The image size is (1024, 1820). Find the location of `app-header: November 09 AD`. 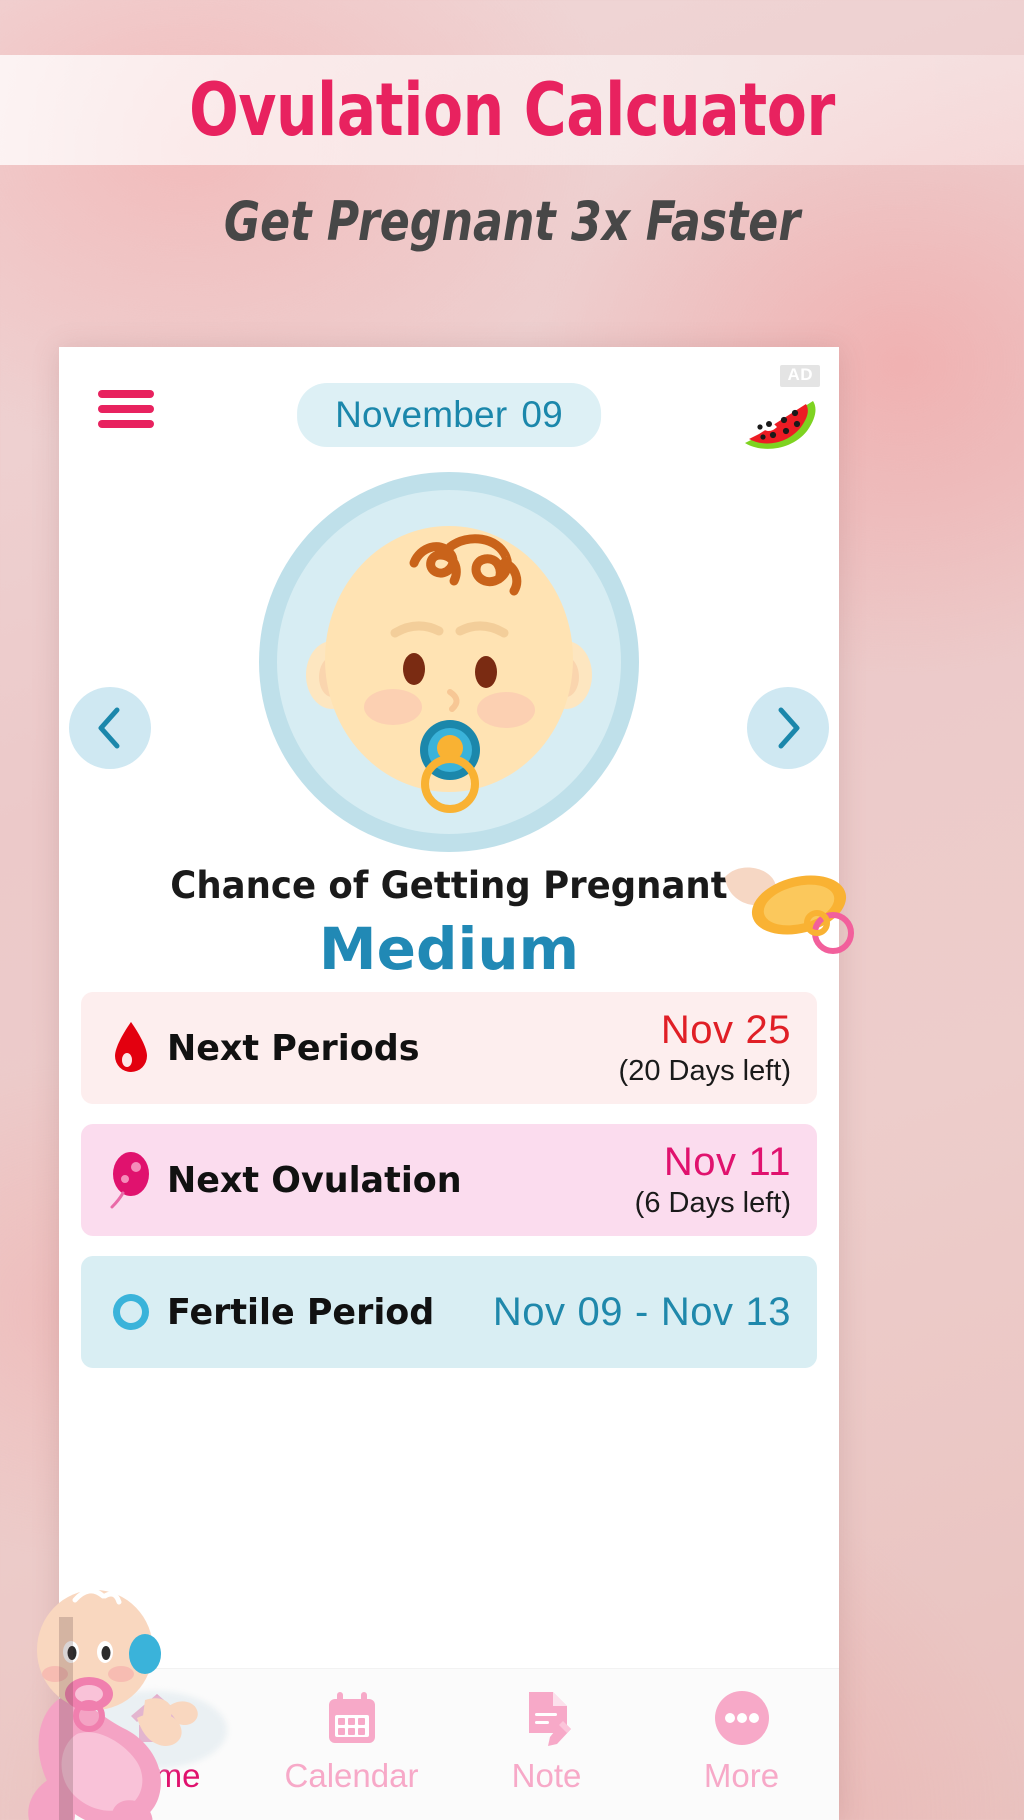

app-header: November 09 AD is located at coordinates (449, 409).